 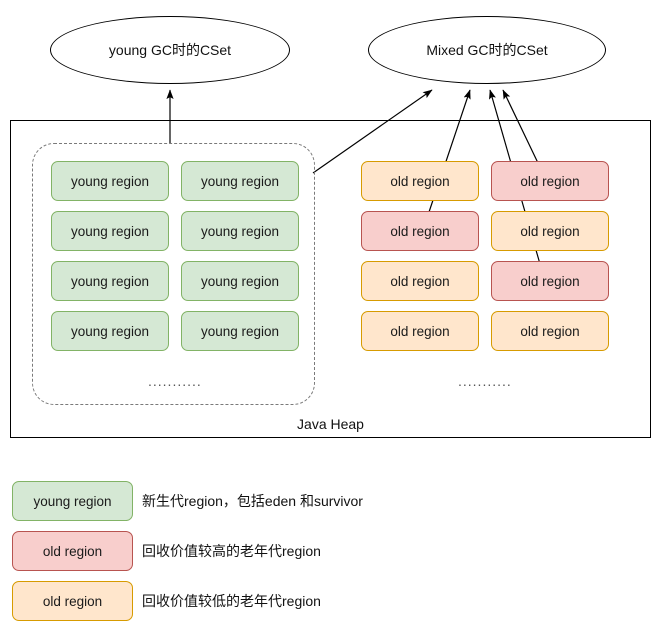 What do you see at coordinates (332, 606) in the screenshot?
I see `legend-row-old-low: old region 回收价值较低的老年代region` at bounding box center [332, 606].